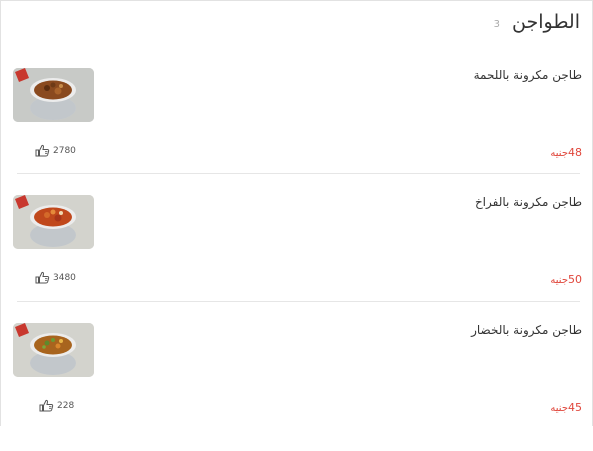 This screenshot has height=451, width=593. Describe the element at coordinates (575, 407) in the screenshot. I see `price-value: 45` at that location.